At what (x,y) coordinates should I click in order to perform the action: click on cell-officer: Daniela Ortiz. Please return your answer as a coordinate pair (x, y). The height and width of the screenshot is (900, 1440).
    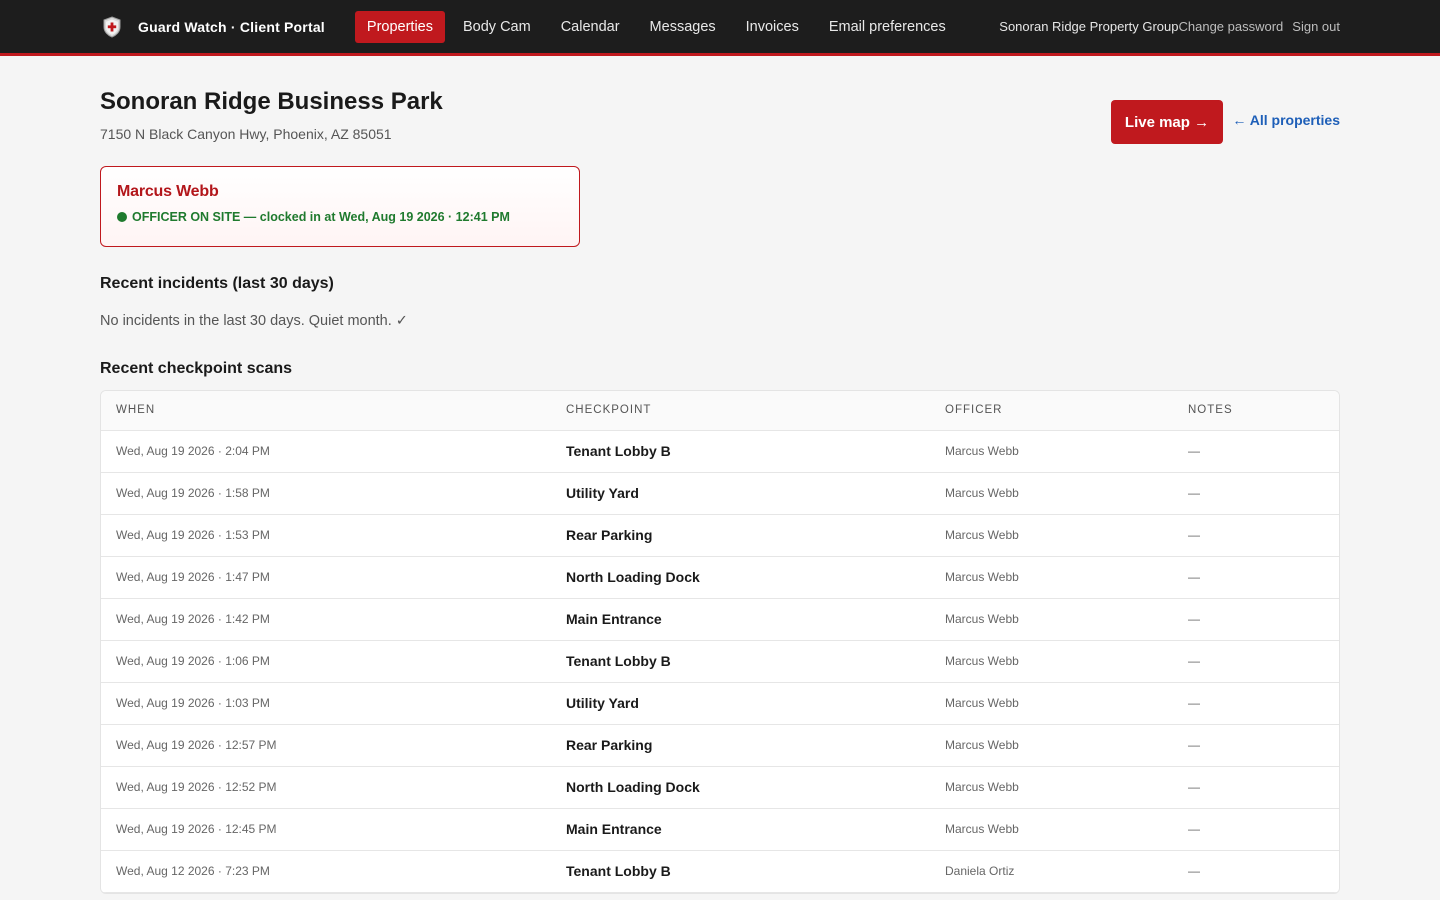
    Looking at the image, I should click on (1051, 871).